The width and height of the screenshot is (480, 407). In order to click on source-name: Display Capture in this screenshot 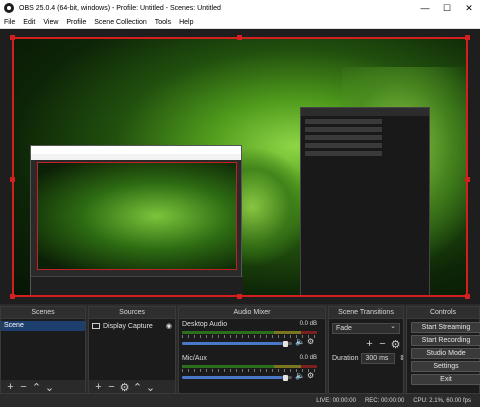, I will do `click(128, 326)`.